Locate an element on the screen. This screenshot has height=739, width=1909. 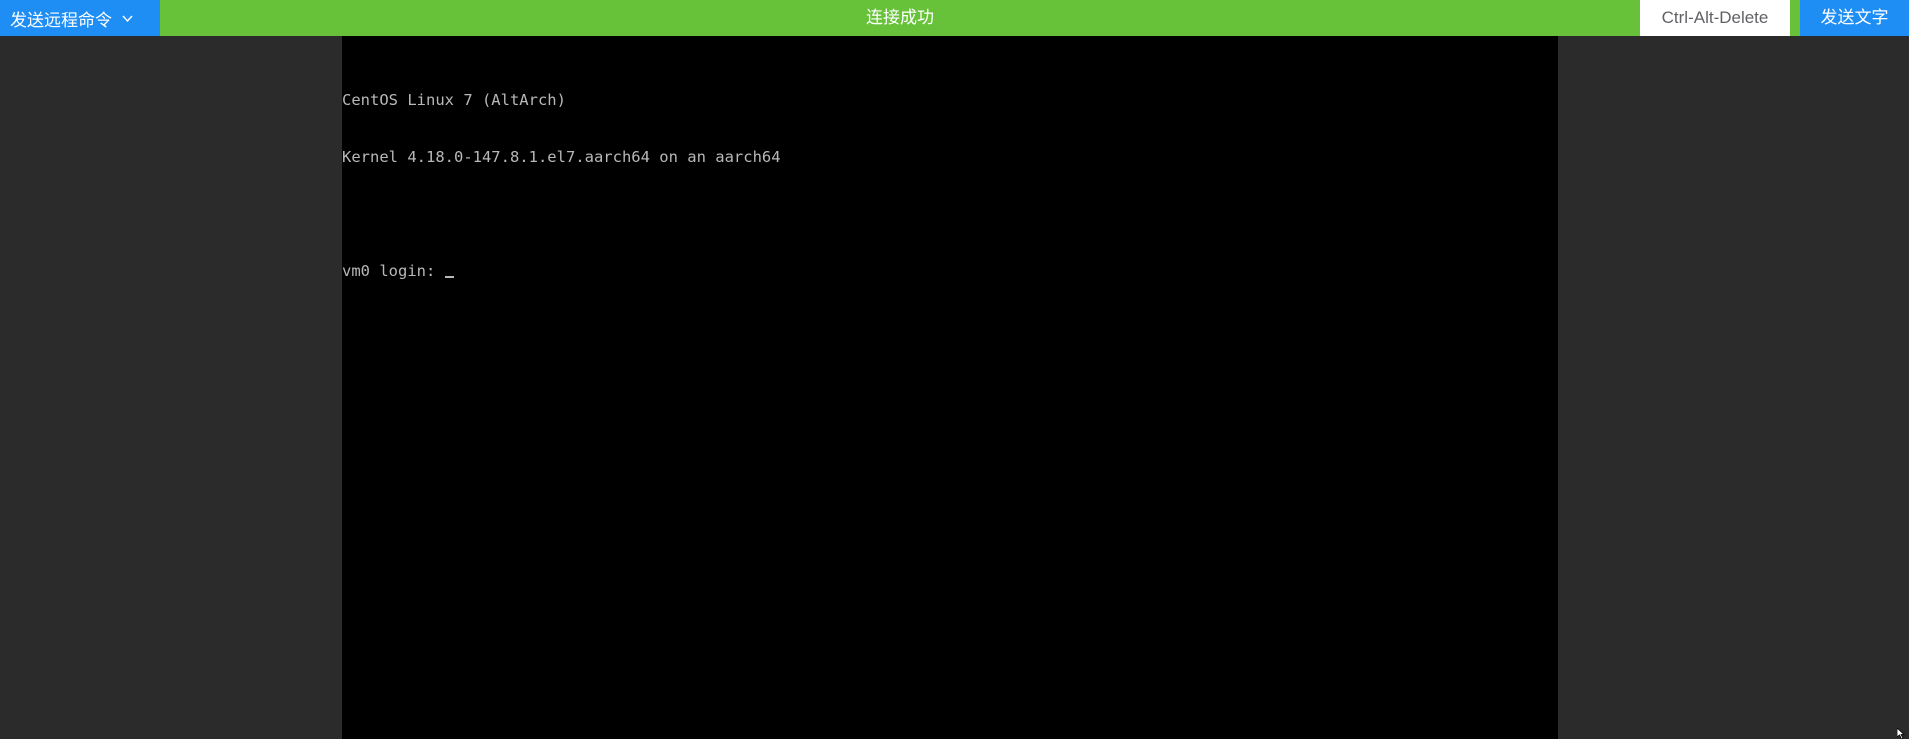
send-text-button: 发送文字 is located at coordinates (1854, 18).